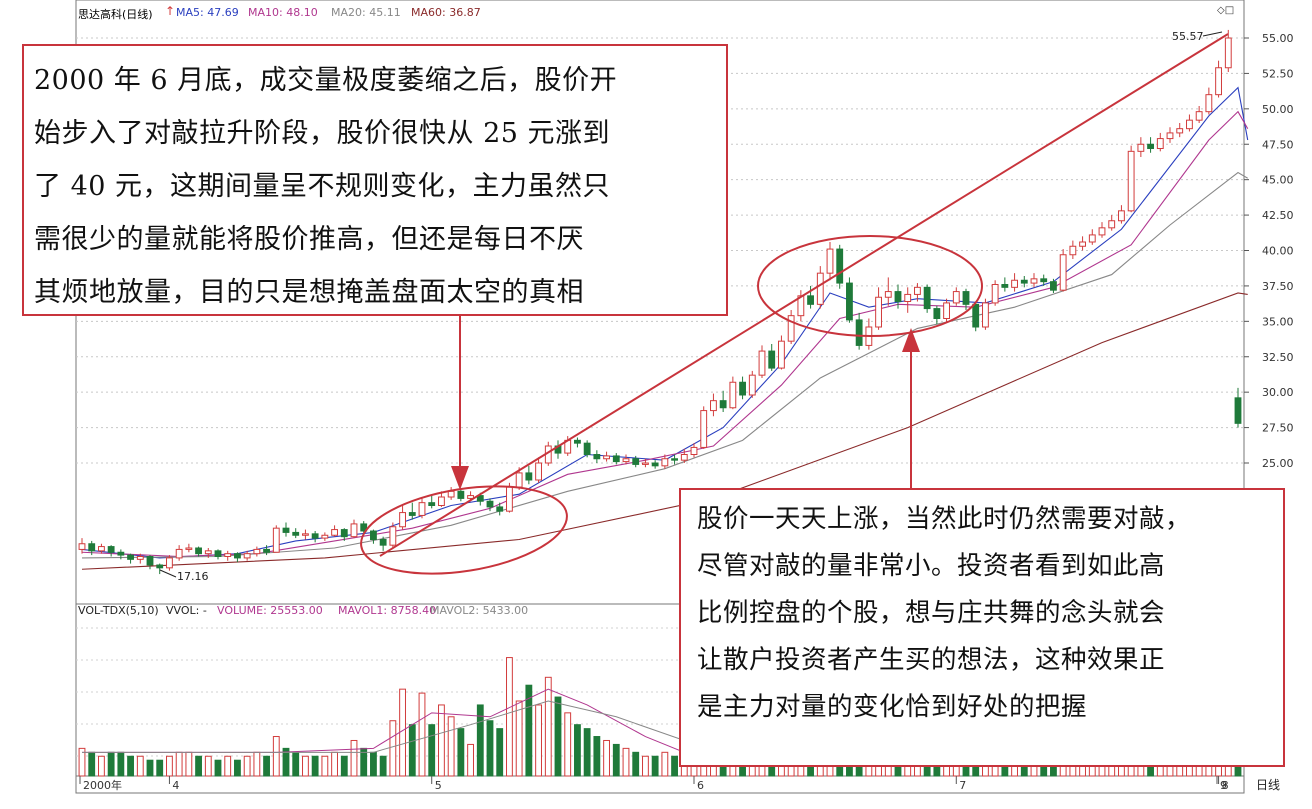  I want to click on ma5-value: MA5: 47.69, so click(207, 12).